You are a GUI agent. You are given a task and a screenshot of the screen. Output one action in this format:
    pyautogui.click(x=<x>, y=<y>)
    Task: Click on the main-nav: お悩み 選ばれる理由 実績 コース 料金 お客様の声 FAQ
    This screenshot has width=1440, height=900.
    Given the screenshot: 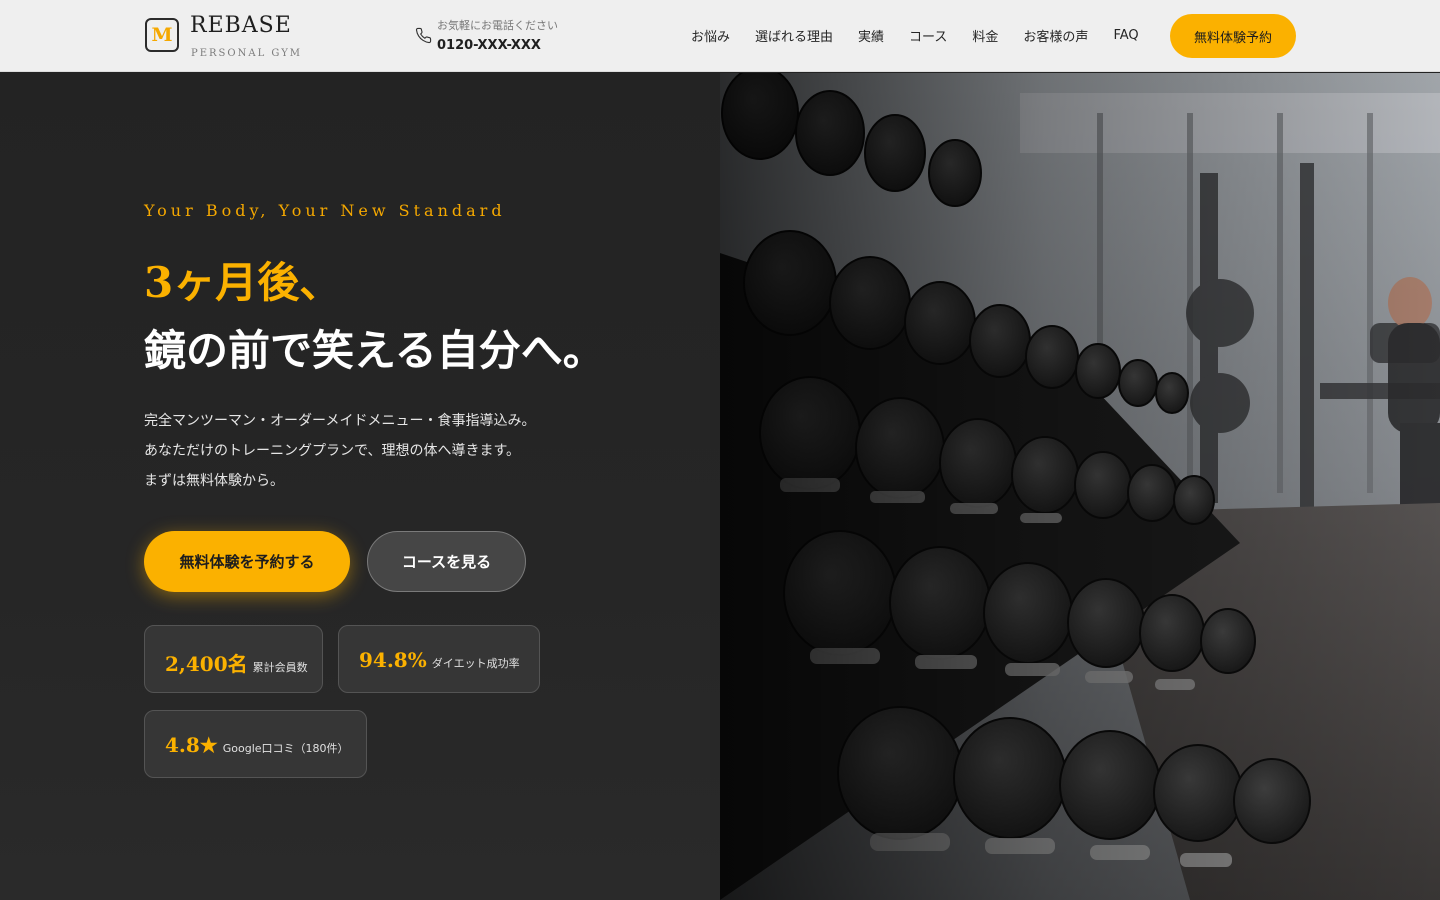 What is the action you would take?
    pyautogui.click(x=927, y=35)
    